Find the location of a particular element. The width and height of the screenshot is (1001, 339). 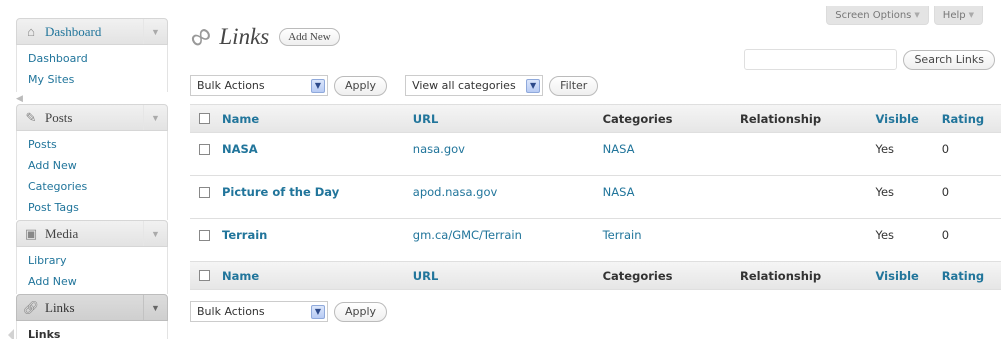

filter-button: Filter is located at coordinates (574, 85).